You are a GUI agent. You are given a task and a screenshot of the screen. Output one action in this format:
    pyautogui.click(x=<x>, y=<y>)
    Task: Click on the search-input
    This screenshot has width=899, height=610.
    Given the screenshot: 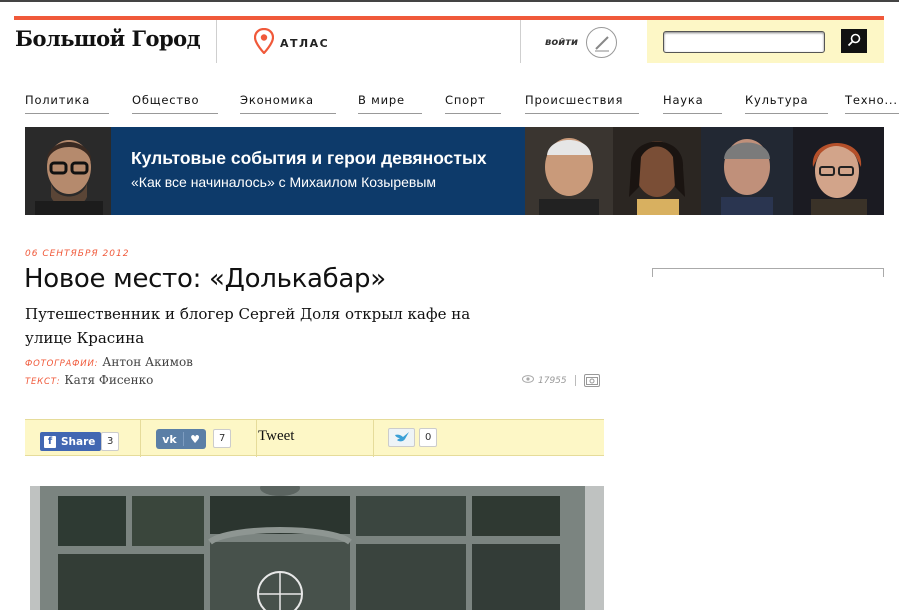 What is the action you would take?
    pyautogui.click(x=744, y=42)
    